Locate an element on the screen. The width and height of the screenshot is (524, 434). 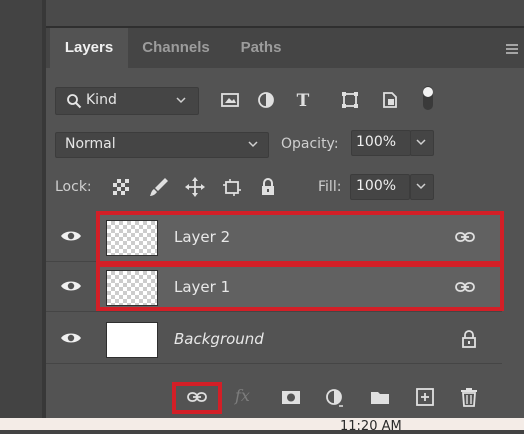
add-mask-icon is located at coordinates (291, 397).